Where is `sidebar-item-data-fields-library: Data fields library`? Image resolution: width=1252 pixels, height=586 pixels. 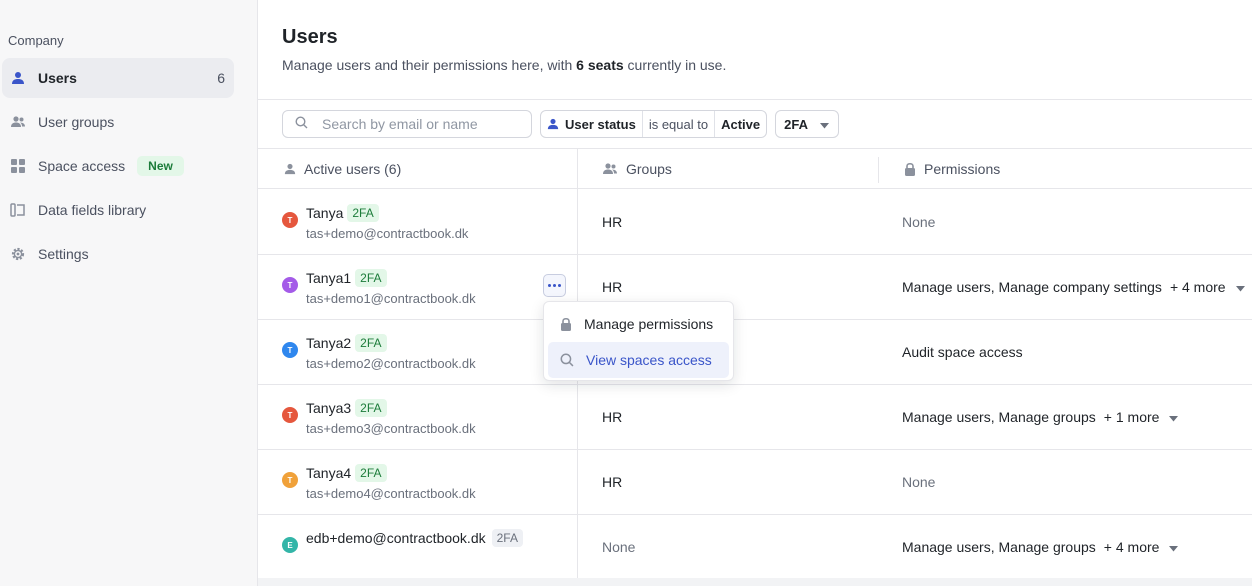
sidebar-item-data-fields-library: Data fields library is located at coordinates (118, 210).